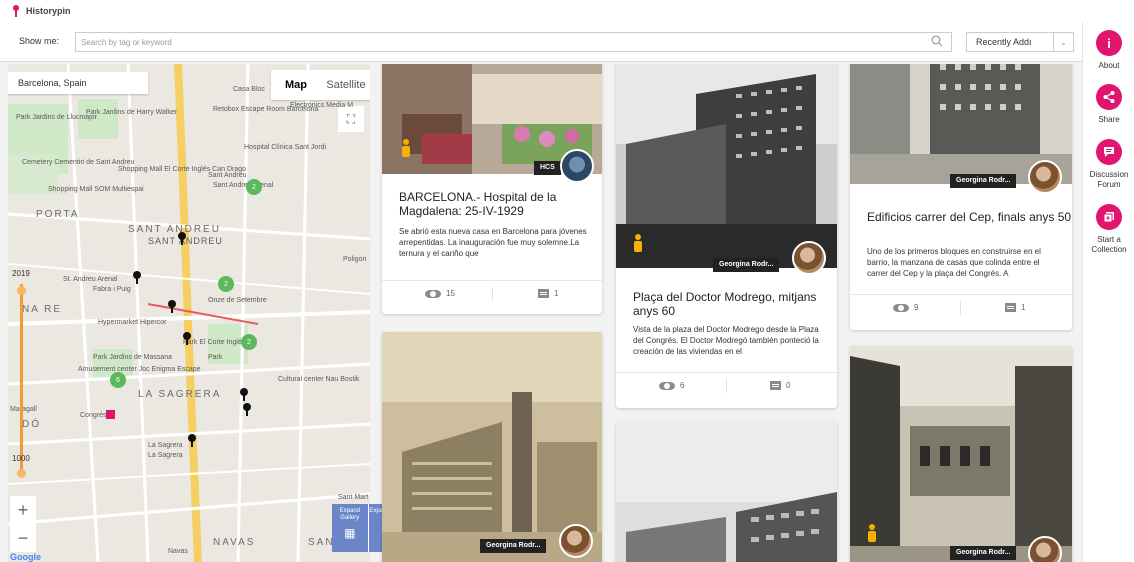 This screenshot has height=562, width=1134. Describe the element at coordinates (1020, 42) in the screenshot. I see `sort-select: Recently Addı ⌄` at that location.